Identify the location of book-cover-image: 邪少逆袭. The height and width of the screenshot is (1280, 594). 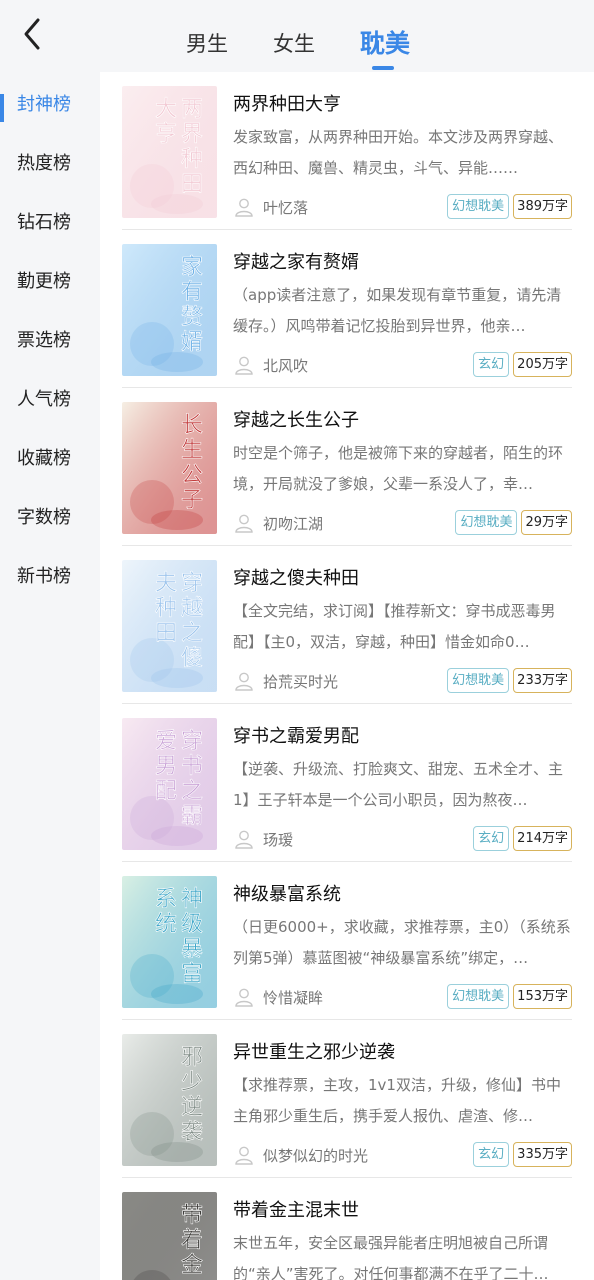
(169, 1100).